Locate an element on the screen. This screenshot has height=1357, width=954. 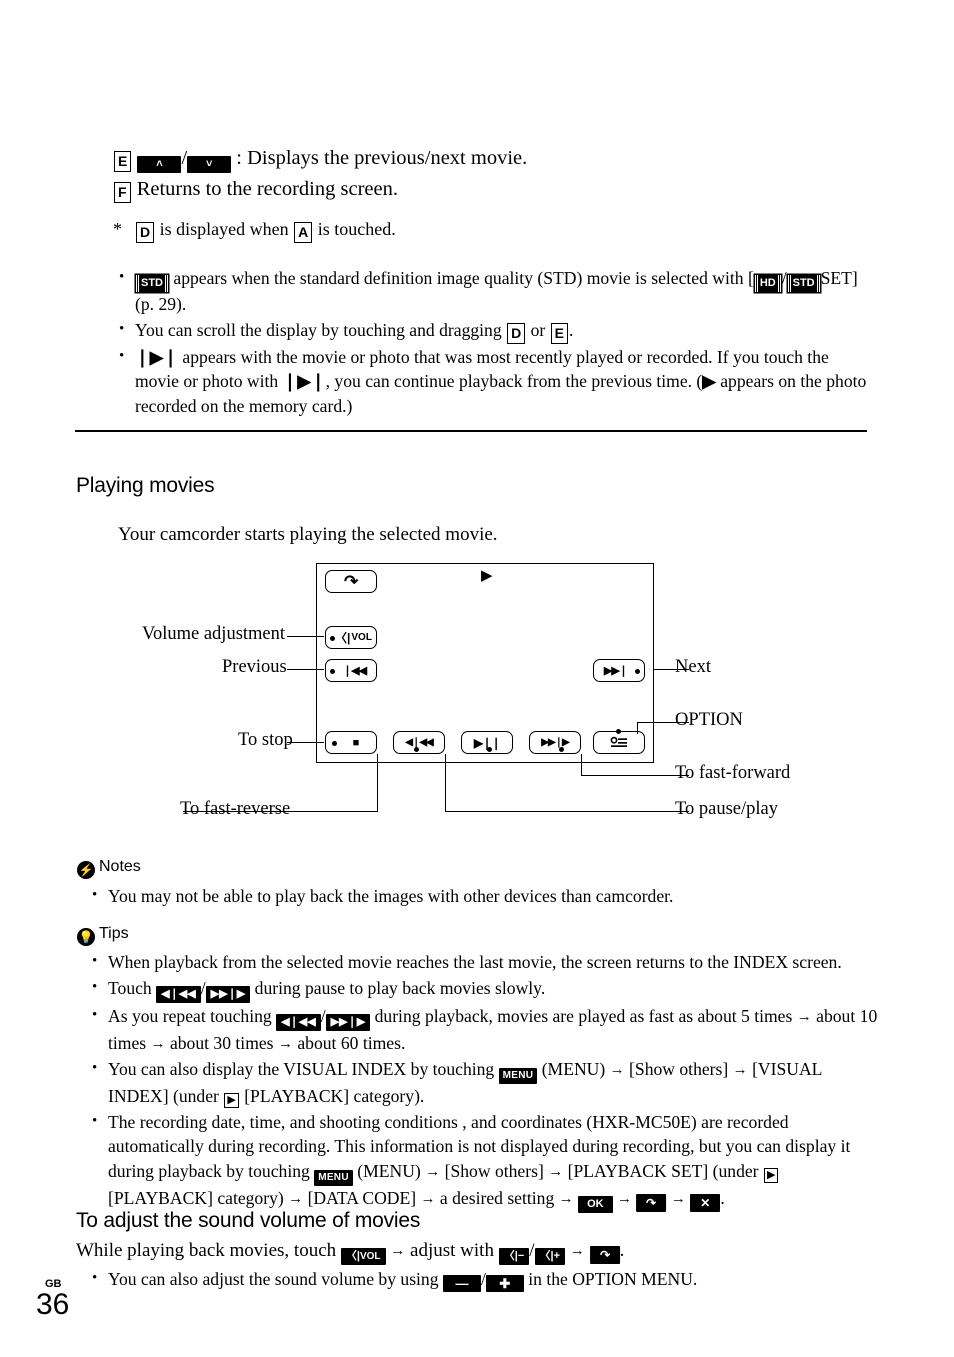
callout-to-stop: To stop is located at coordinates (265, 740).